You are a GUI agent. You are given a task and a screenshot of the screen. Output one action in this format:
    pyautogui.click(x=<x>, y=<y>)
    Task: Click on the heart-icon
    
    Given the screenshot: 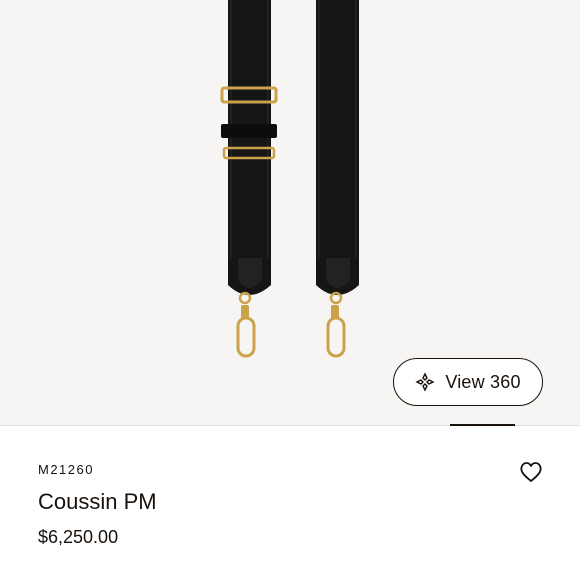 What is the action you would take?
    pyautogui.click(x=531, y=472)
    